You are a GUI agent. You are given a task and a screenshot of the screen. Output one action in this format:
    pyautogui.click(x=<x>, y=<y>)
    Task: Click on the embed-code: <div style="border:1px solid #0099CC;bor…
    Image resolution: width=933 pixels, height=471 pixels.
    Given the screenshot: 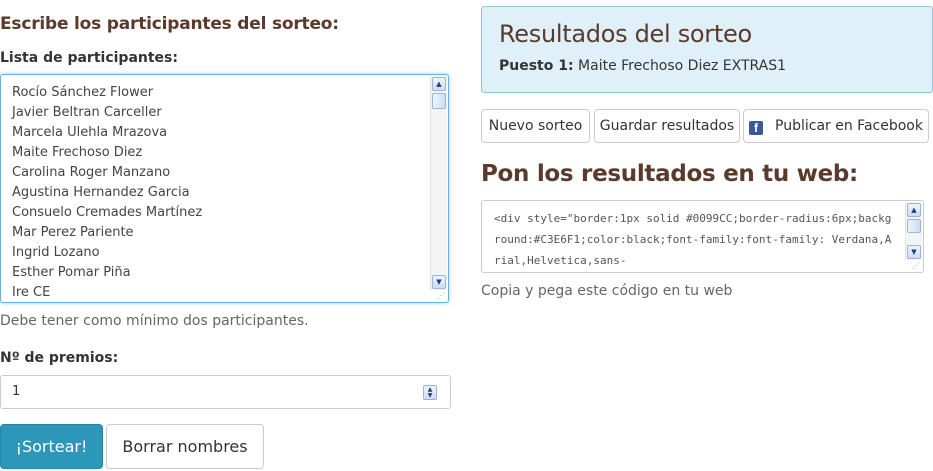 What is the action you would take?
    pyautogui.click(x=693, y=239)
    